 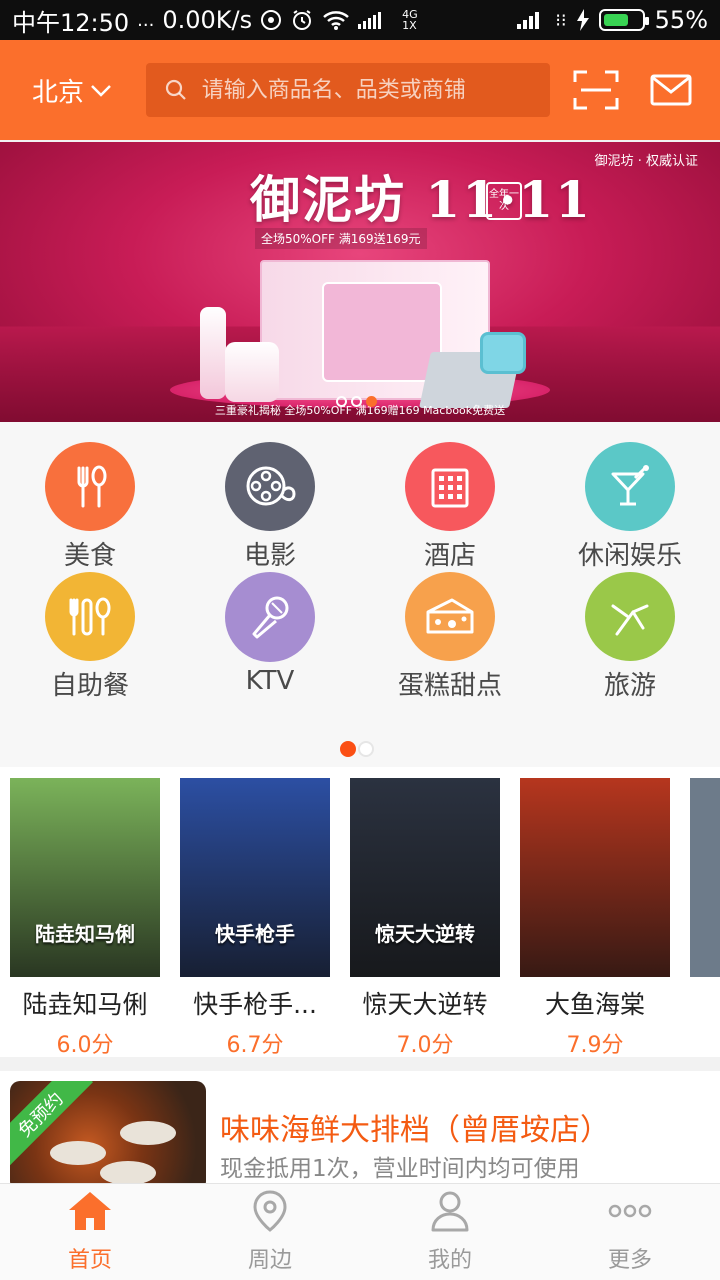 What do you see at coordinates (356, 401) in the screenshot?
I see `banner-page-indicator` at bounding box center [356, 401].